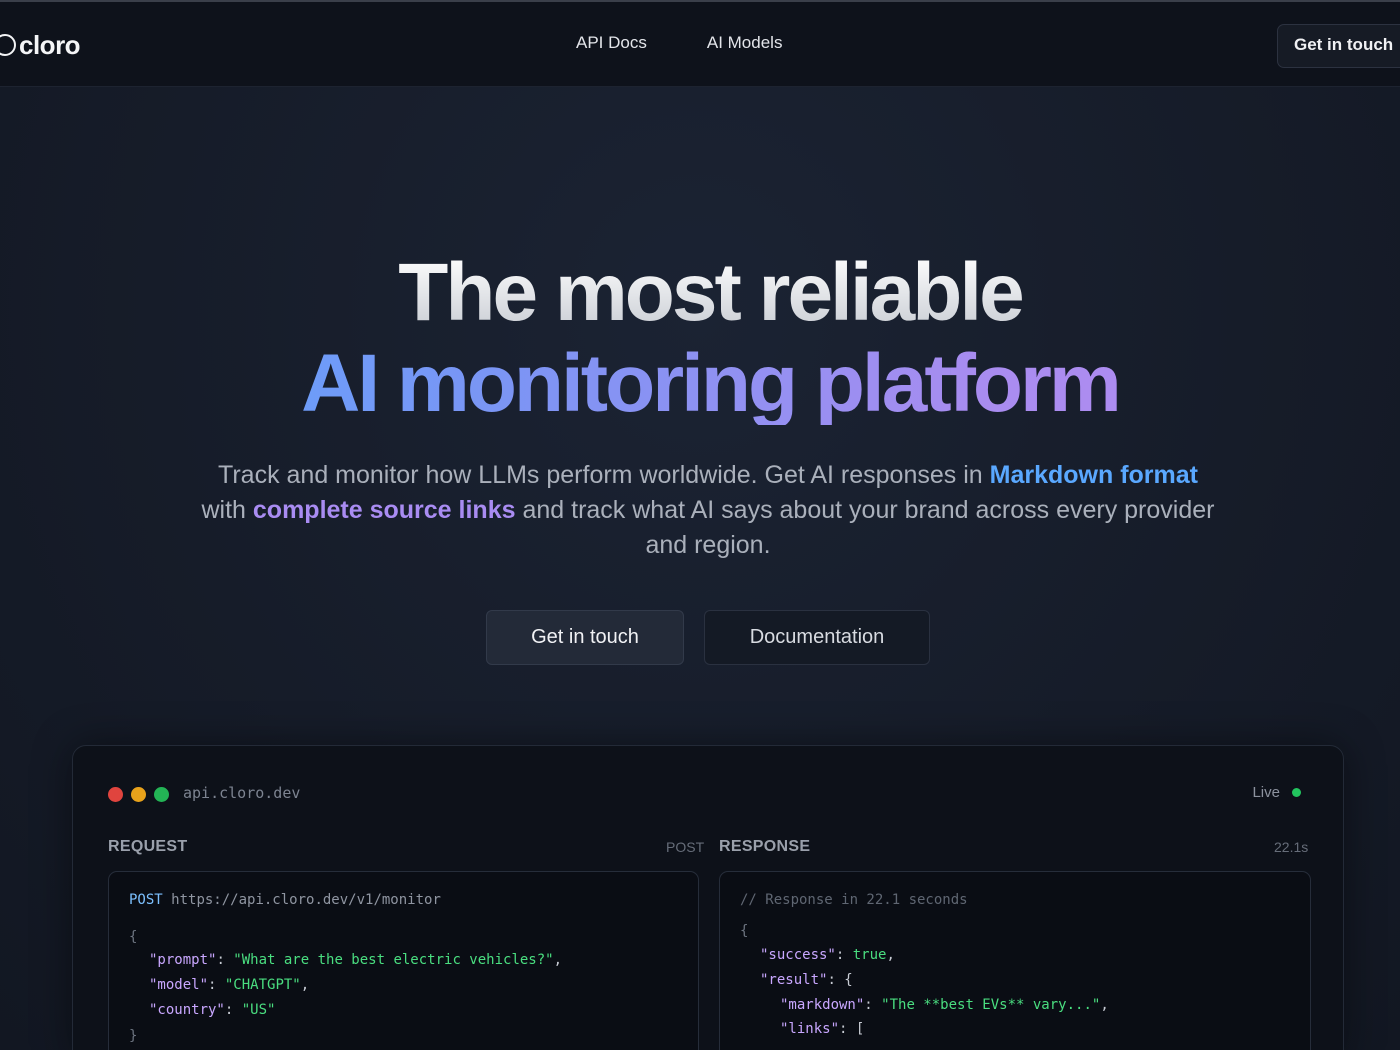 The height and width of the screenshot is (1050, 1400). Describe the element at coordinates (384, 510) in the screenshot. I see `subtitle-highlight-source-links: complete source links` at that location.